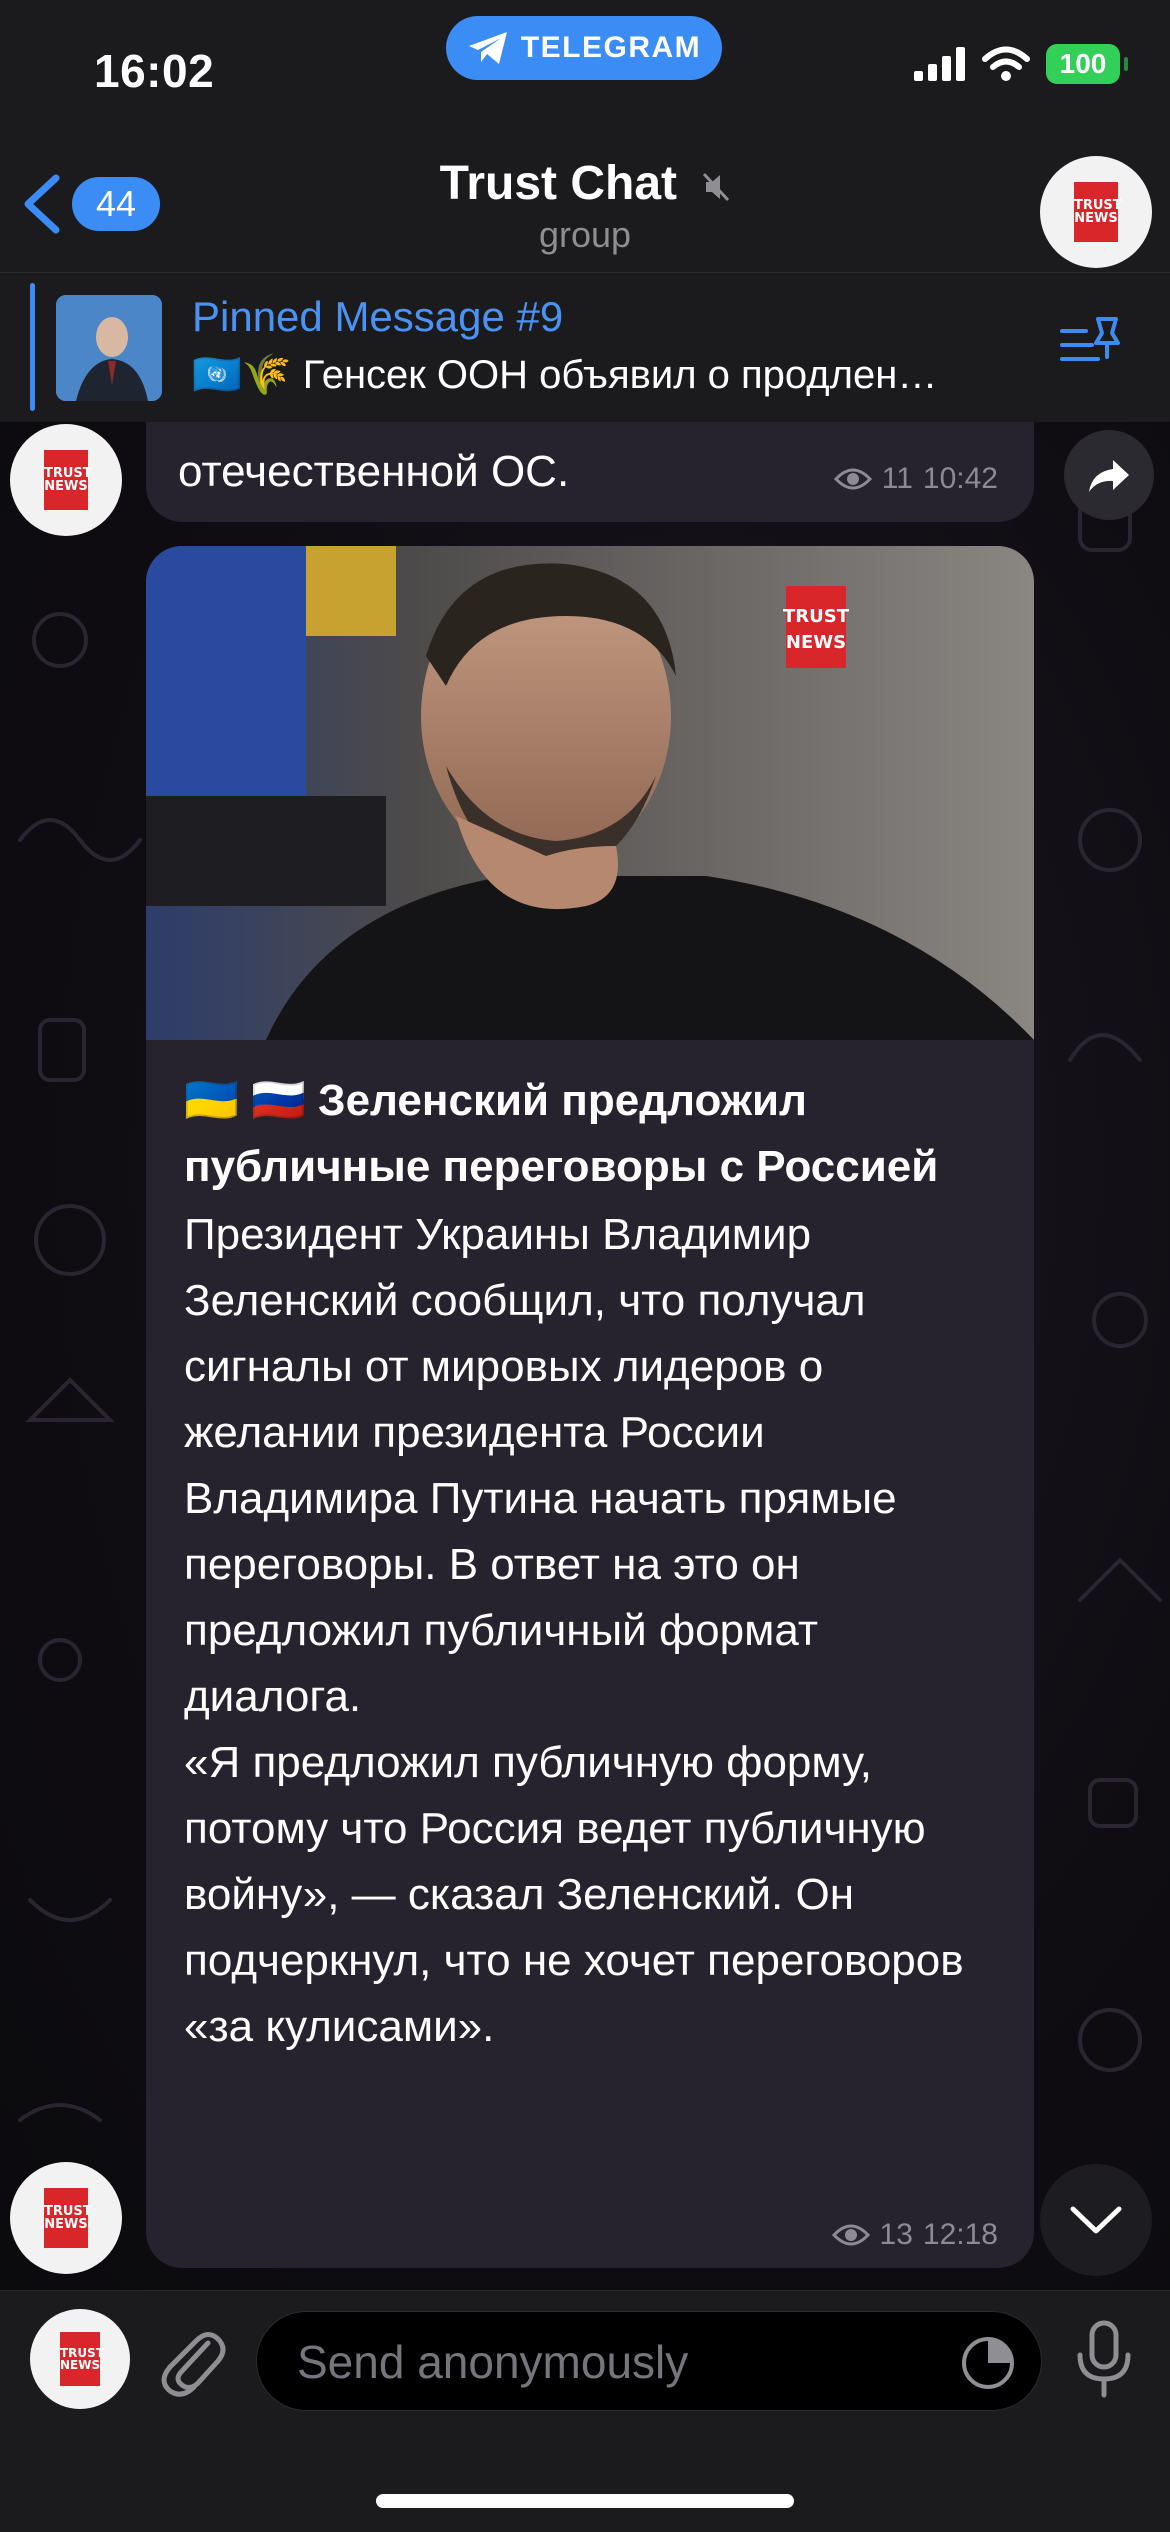  What do you see at coordinates (597, 2362) in the screenshot?
I see `message-input` at bounding box center [597, 2362].